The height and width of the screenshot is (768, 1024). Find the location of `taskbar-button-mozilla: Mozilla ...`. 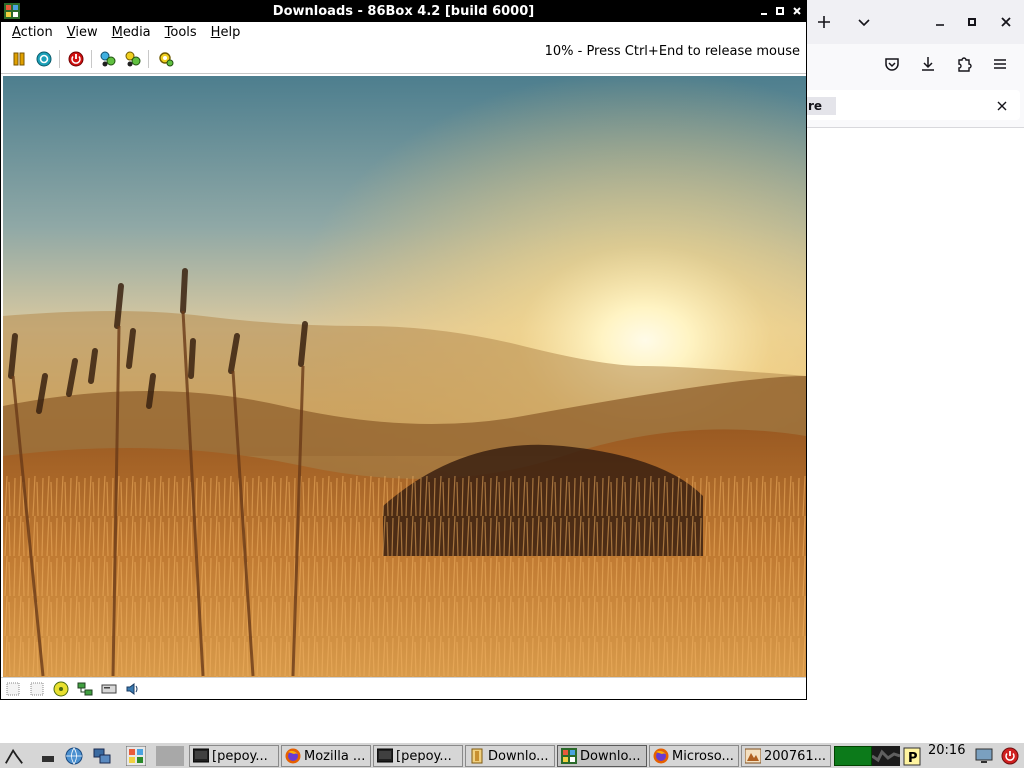

taskbar-button-mozilla: Mozilla ... is located at coordinates (326, 756).